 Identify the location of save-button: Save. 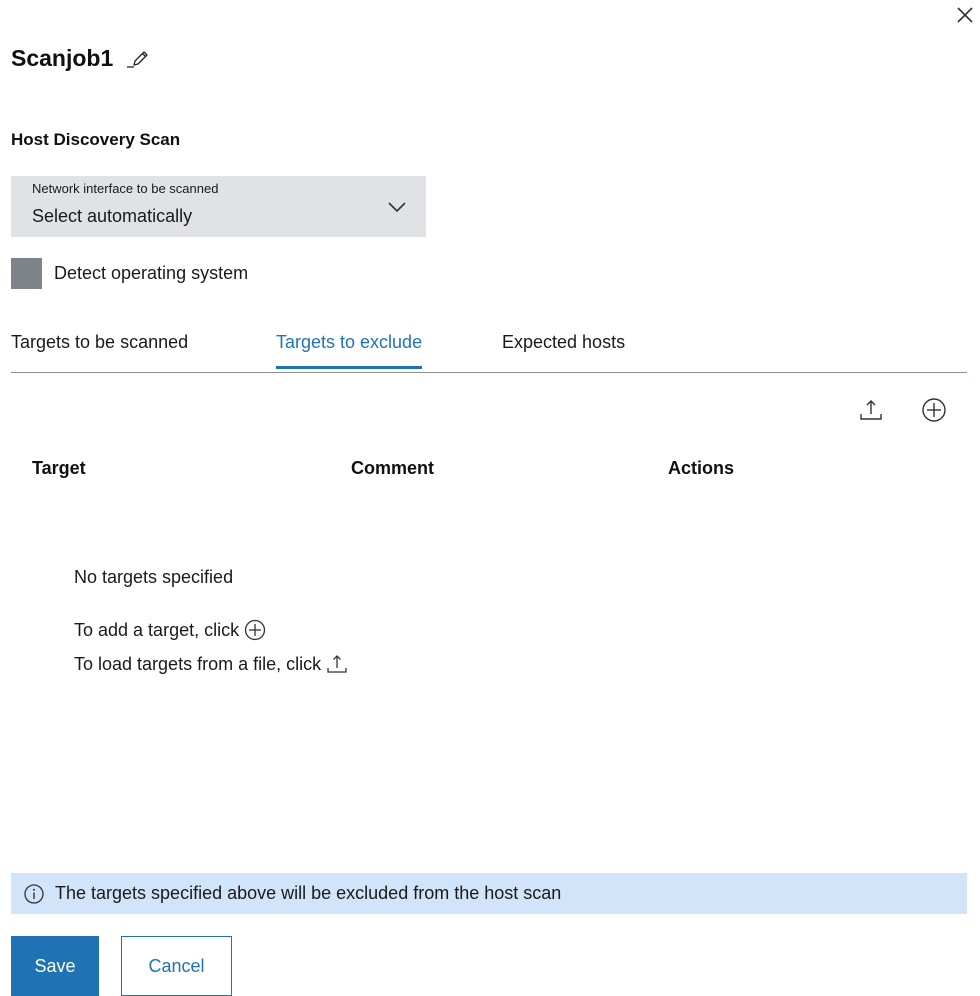
(55, 966).